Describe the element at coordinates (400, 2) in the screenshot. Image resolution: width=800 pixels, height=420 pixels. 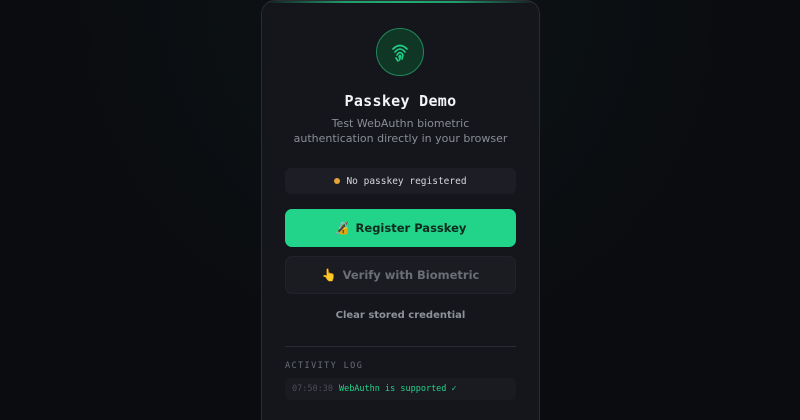
I see `card-top-glow` at that location.